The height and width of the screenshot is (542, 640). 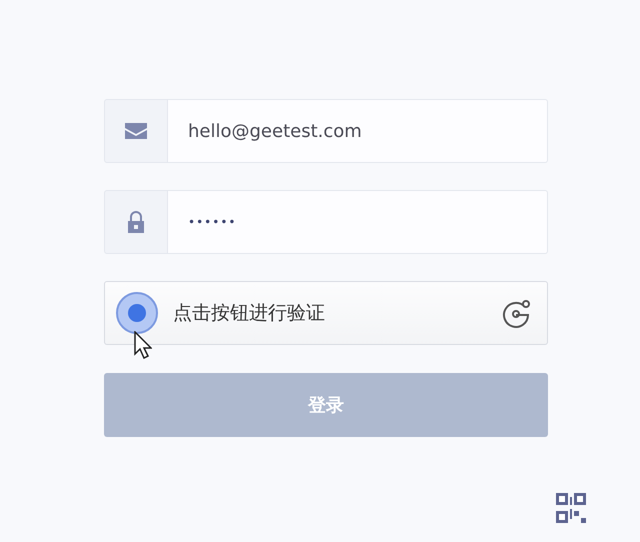 What do you see at coordinates (136, 222) in the screenshot?
I see `lock-icon` at bounding box center [136, 222].